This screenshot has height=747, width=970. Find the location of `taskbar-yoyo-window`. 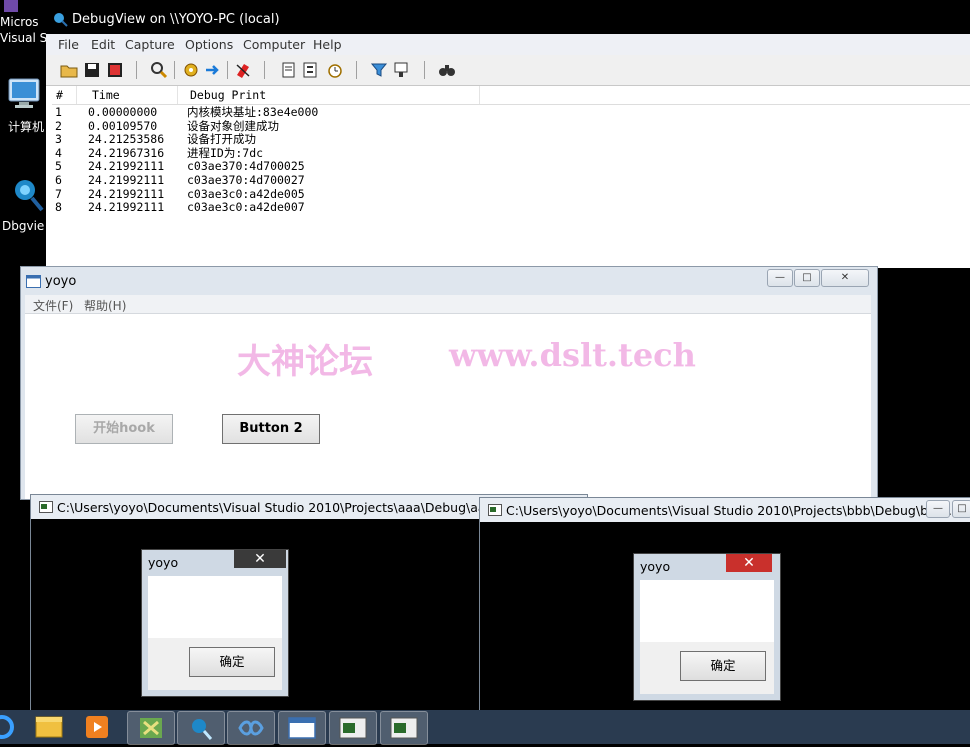

taskbar-yoyo-window is located at coordinates (302, 728).